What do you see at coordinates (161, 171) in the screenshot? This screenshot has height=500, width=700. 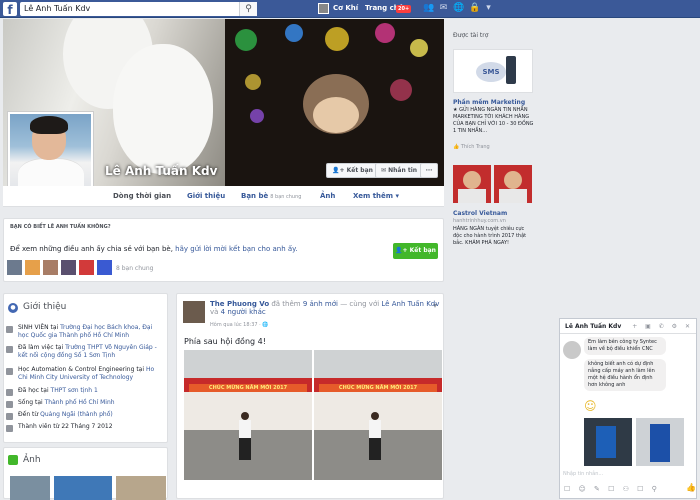 I see `profile-name: Lê Anh Tuấn Kdv` at bounding box center [161, 171].